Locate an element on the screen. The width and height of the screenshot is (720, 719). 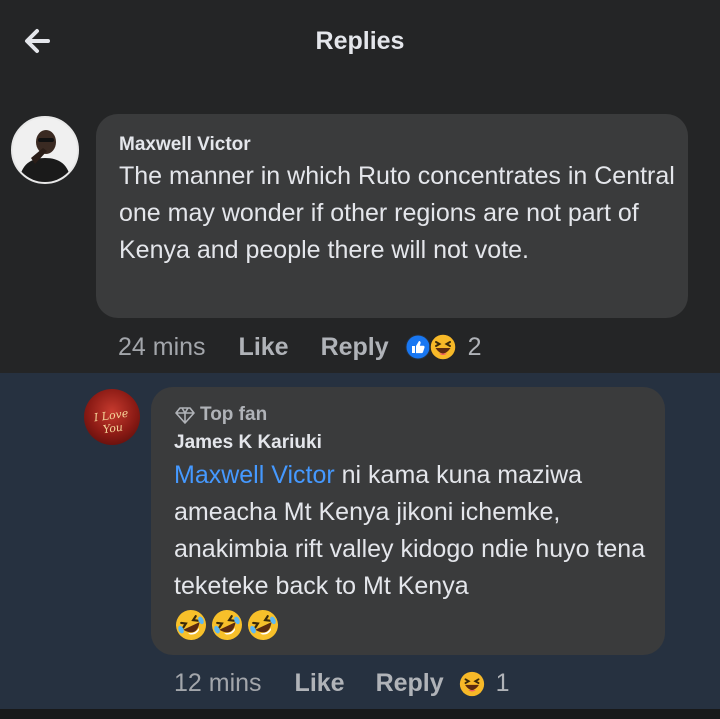
reply-actions: 12 mins Like Reply 1 is located at coordinates (342, 683).